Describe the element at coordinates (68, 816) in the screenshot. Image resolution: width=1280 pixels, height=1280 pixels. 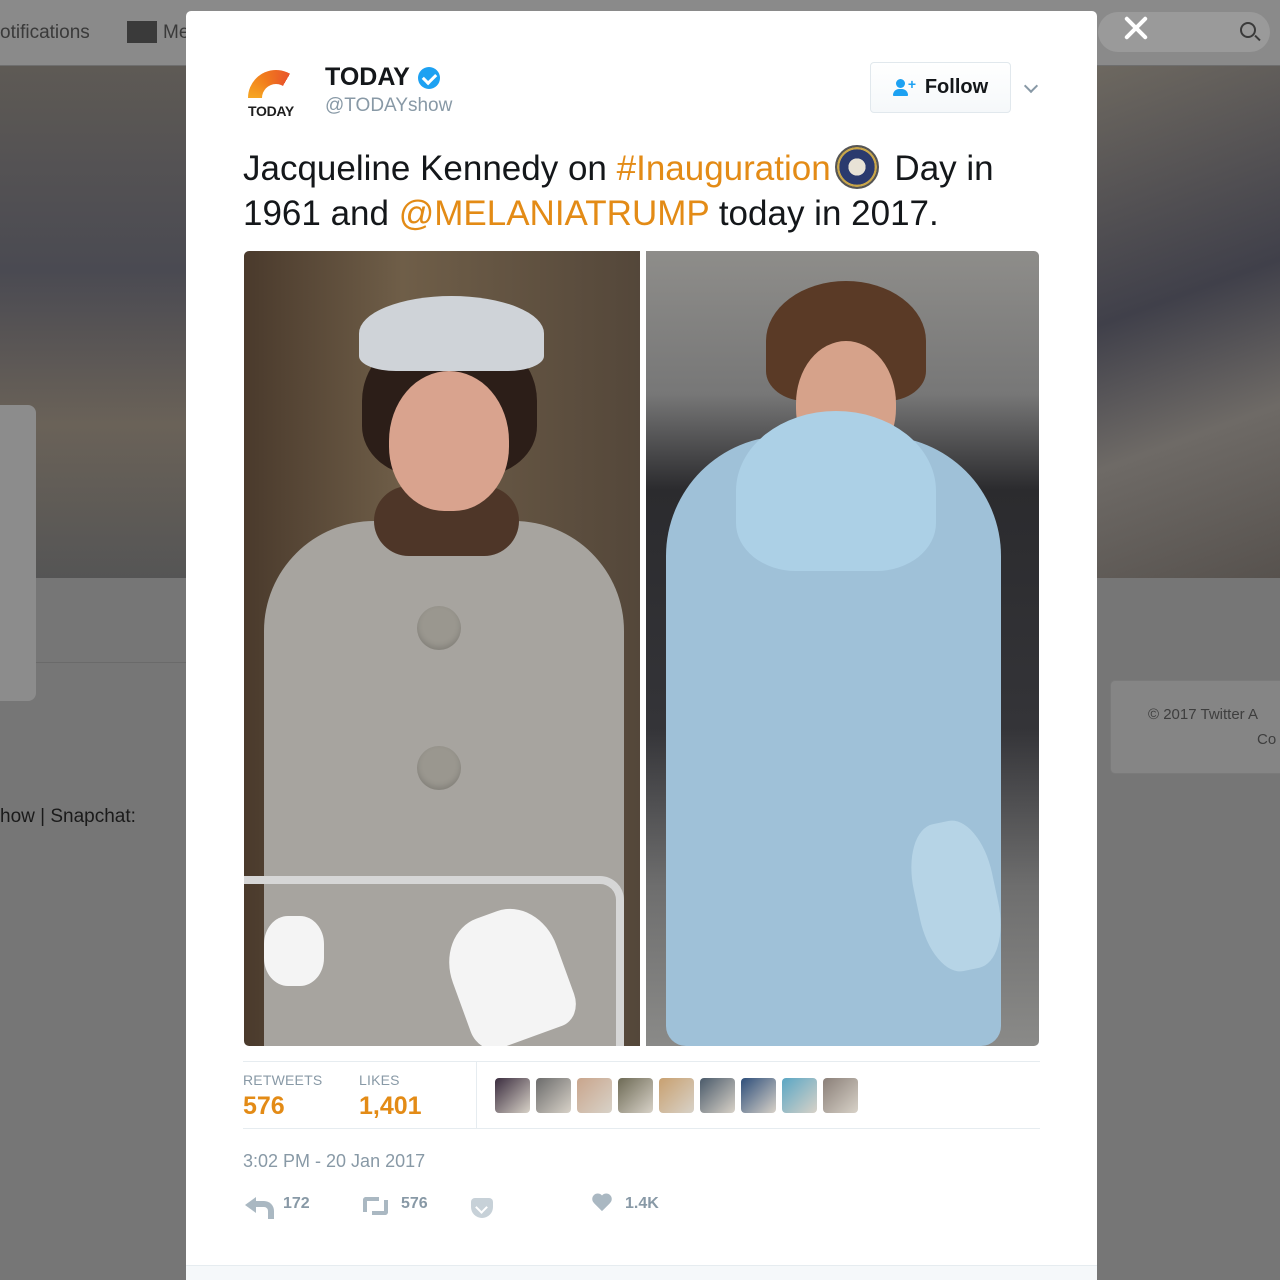
I see `background-bio-text: how | Snapchat:` at that location.